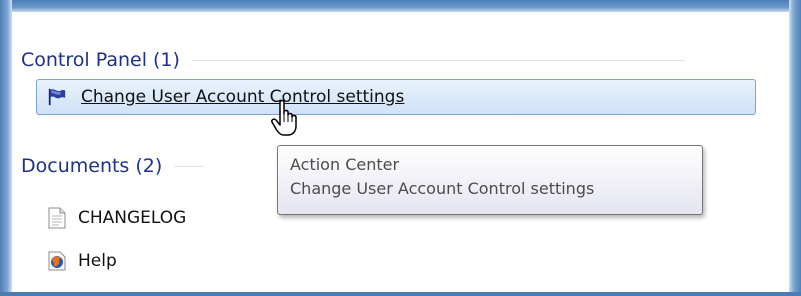 The width and height of the screenshot is (801, 296). I want to click on group-header-documents: Documents (2), so click(113, 166).